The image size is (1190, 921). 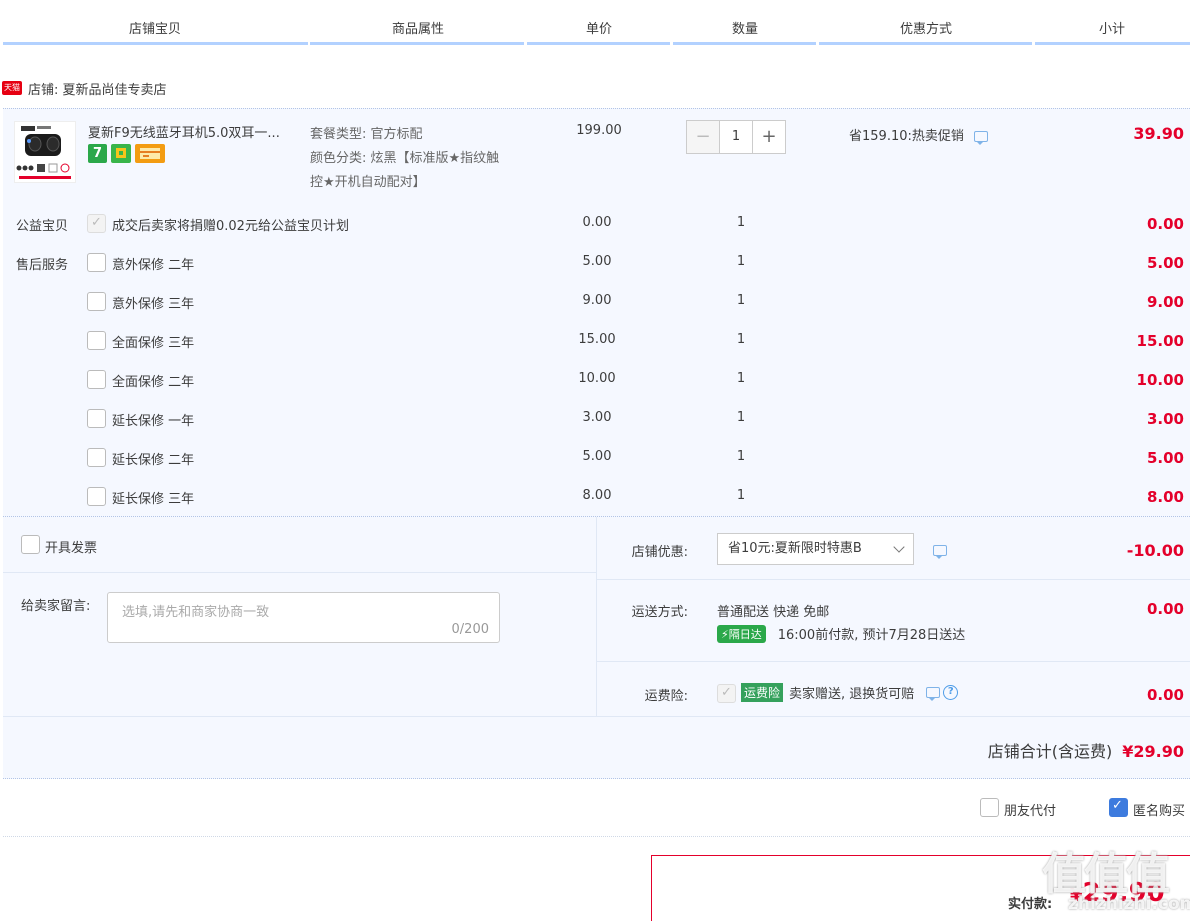 What do you see at coordinates (736, 137) in the screenshot?
I see `quantity-input: 1` at bounding box center [736, 137].